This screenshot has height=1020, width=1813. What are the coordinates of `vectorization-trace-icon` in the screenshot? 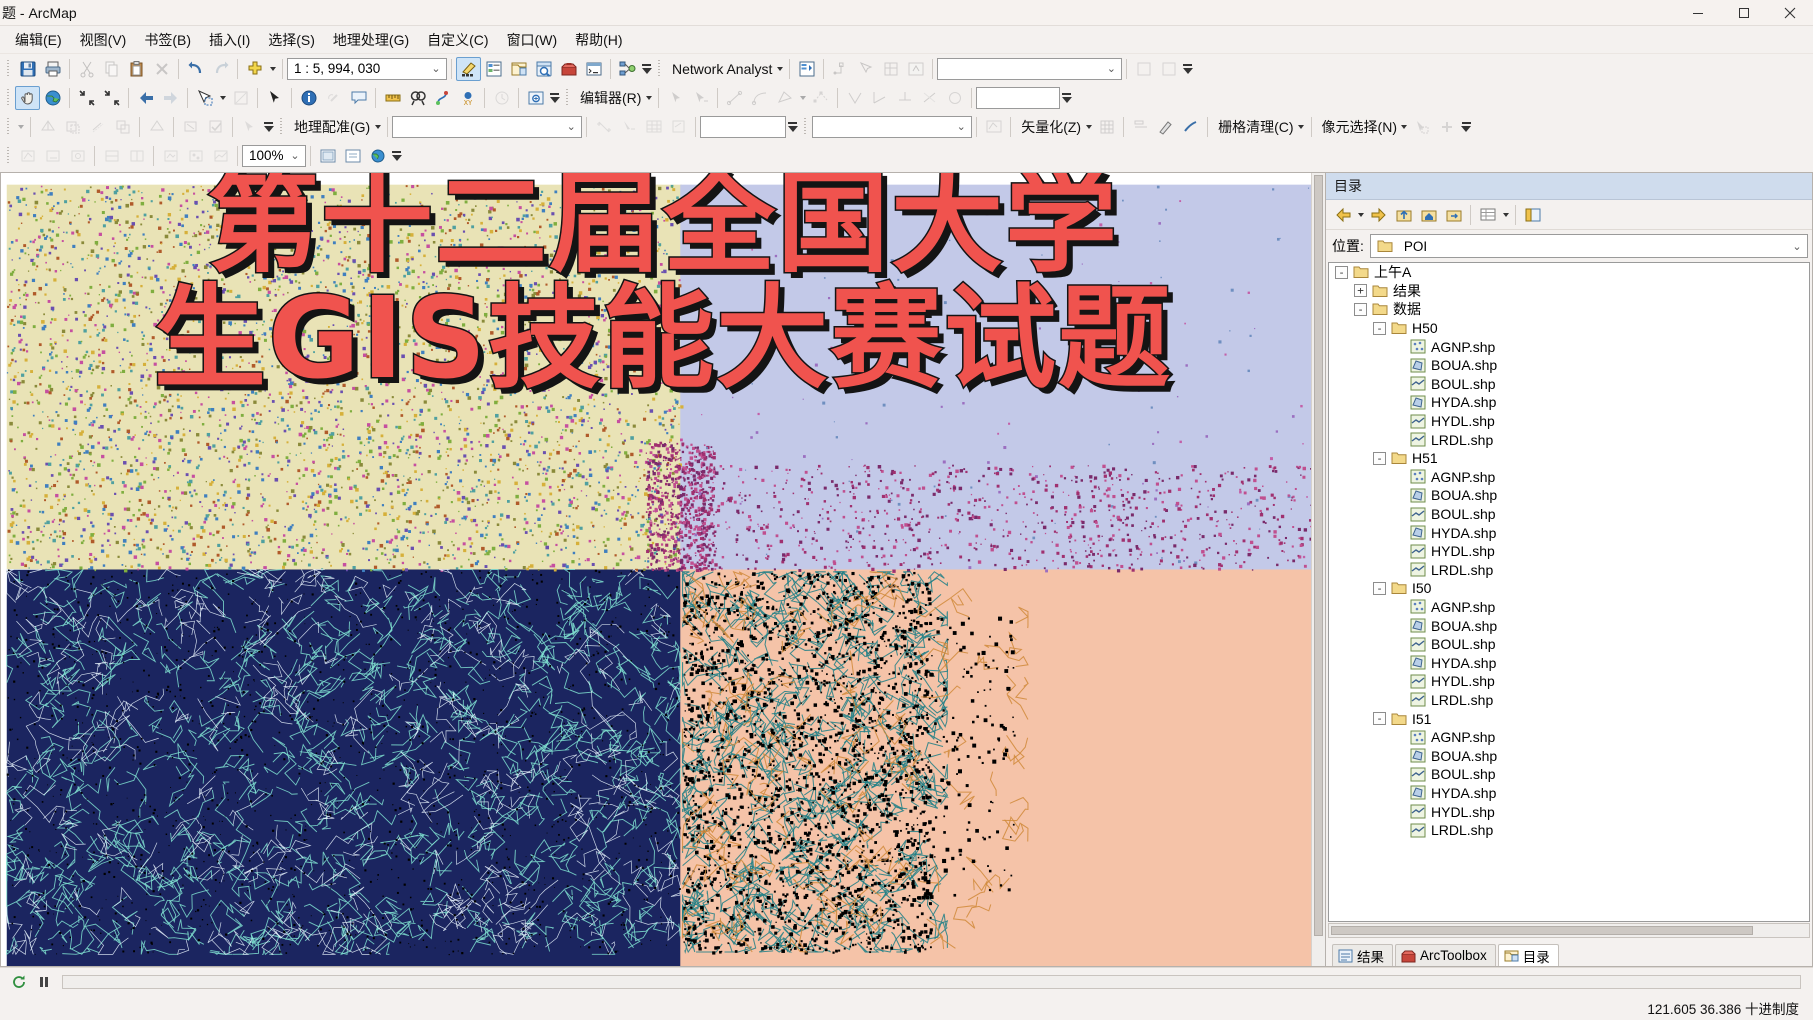 It's located at (1140, 127).